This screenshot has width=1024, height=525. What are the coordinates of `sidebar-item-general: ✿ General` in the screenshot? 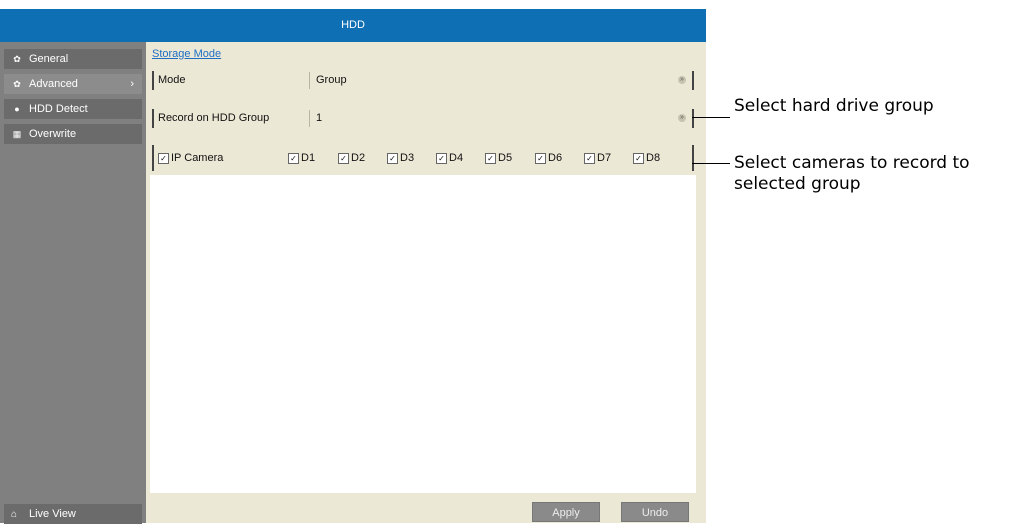 It's located at (73, 59).